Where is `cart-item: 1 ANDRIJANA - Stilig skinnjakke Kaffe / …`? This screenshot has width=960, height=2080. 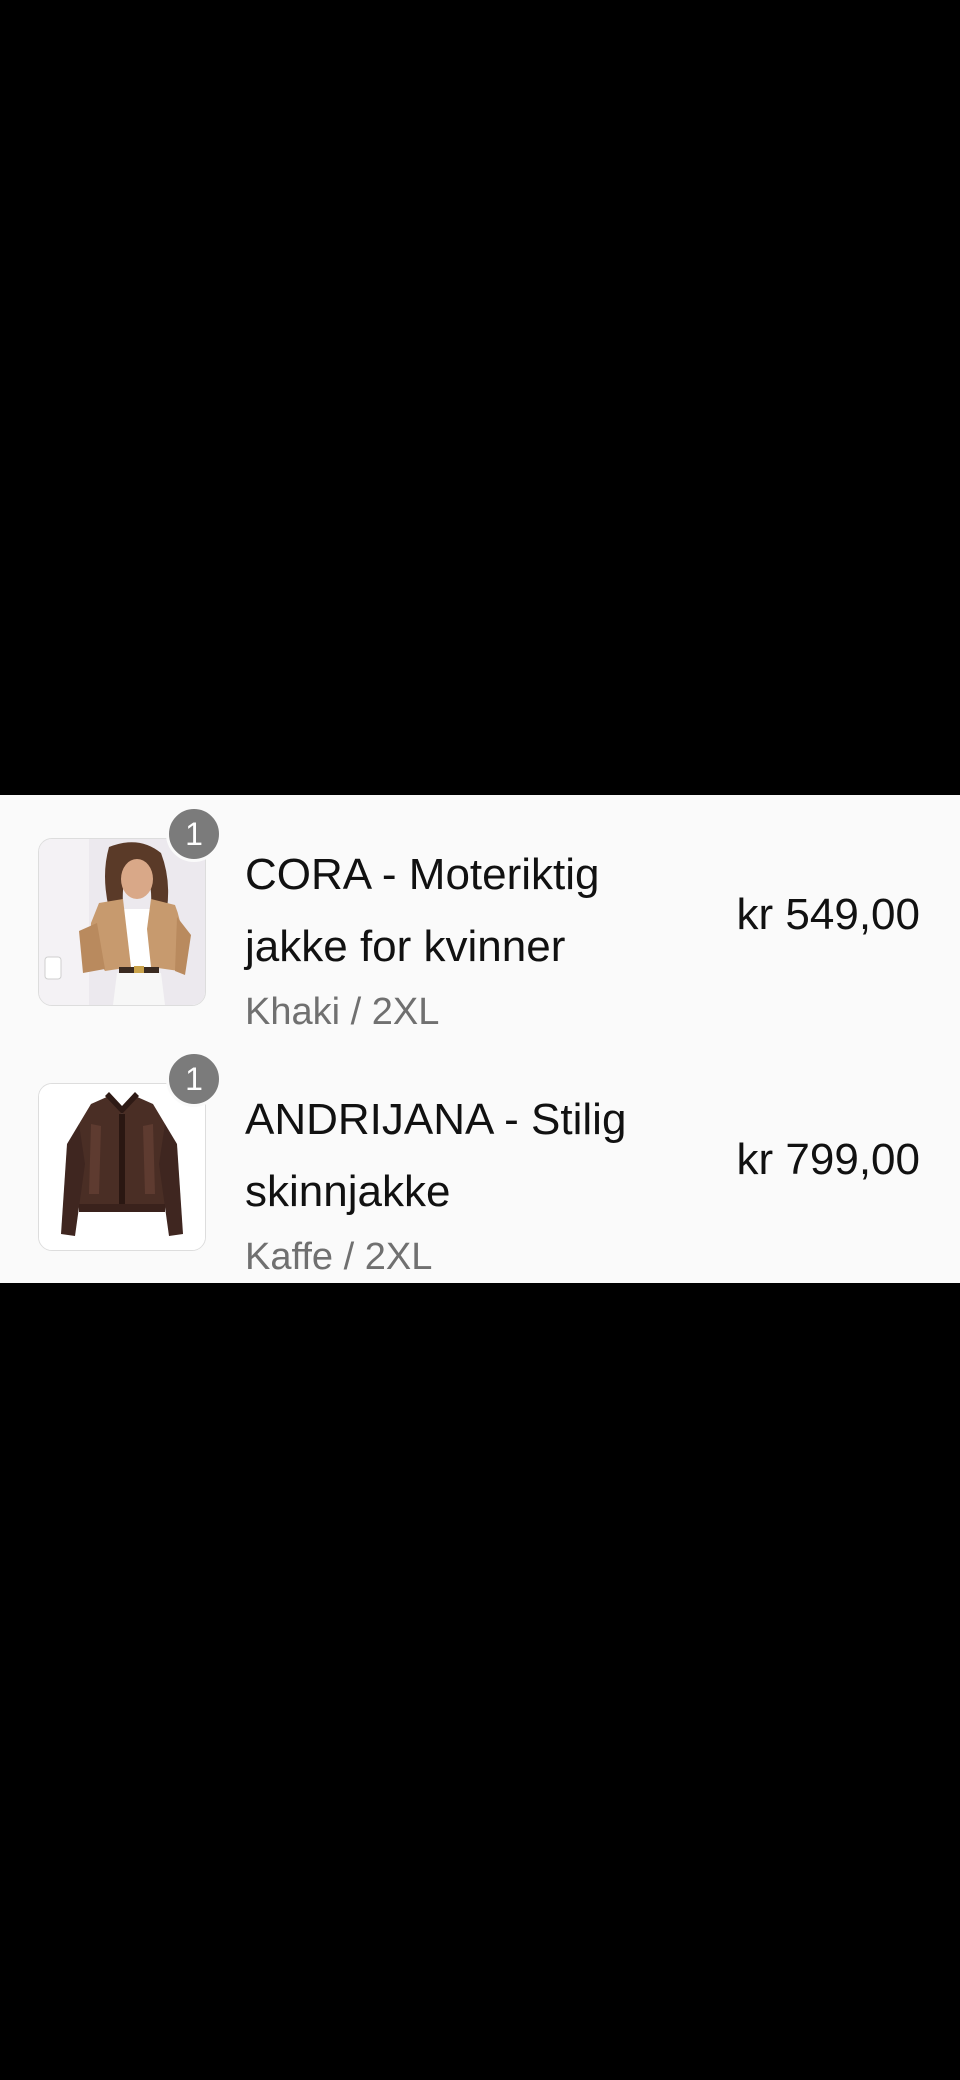
cart-item: 1 ANDRIJANA - Stilig skinnjakke Kaffe / … is located at coordinates (480, 1159).